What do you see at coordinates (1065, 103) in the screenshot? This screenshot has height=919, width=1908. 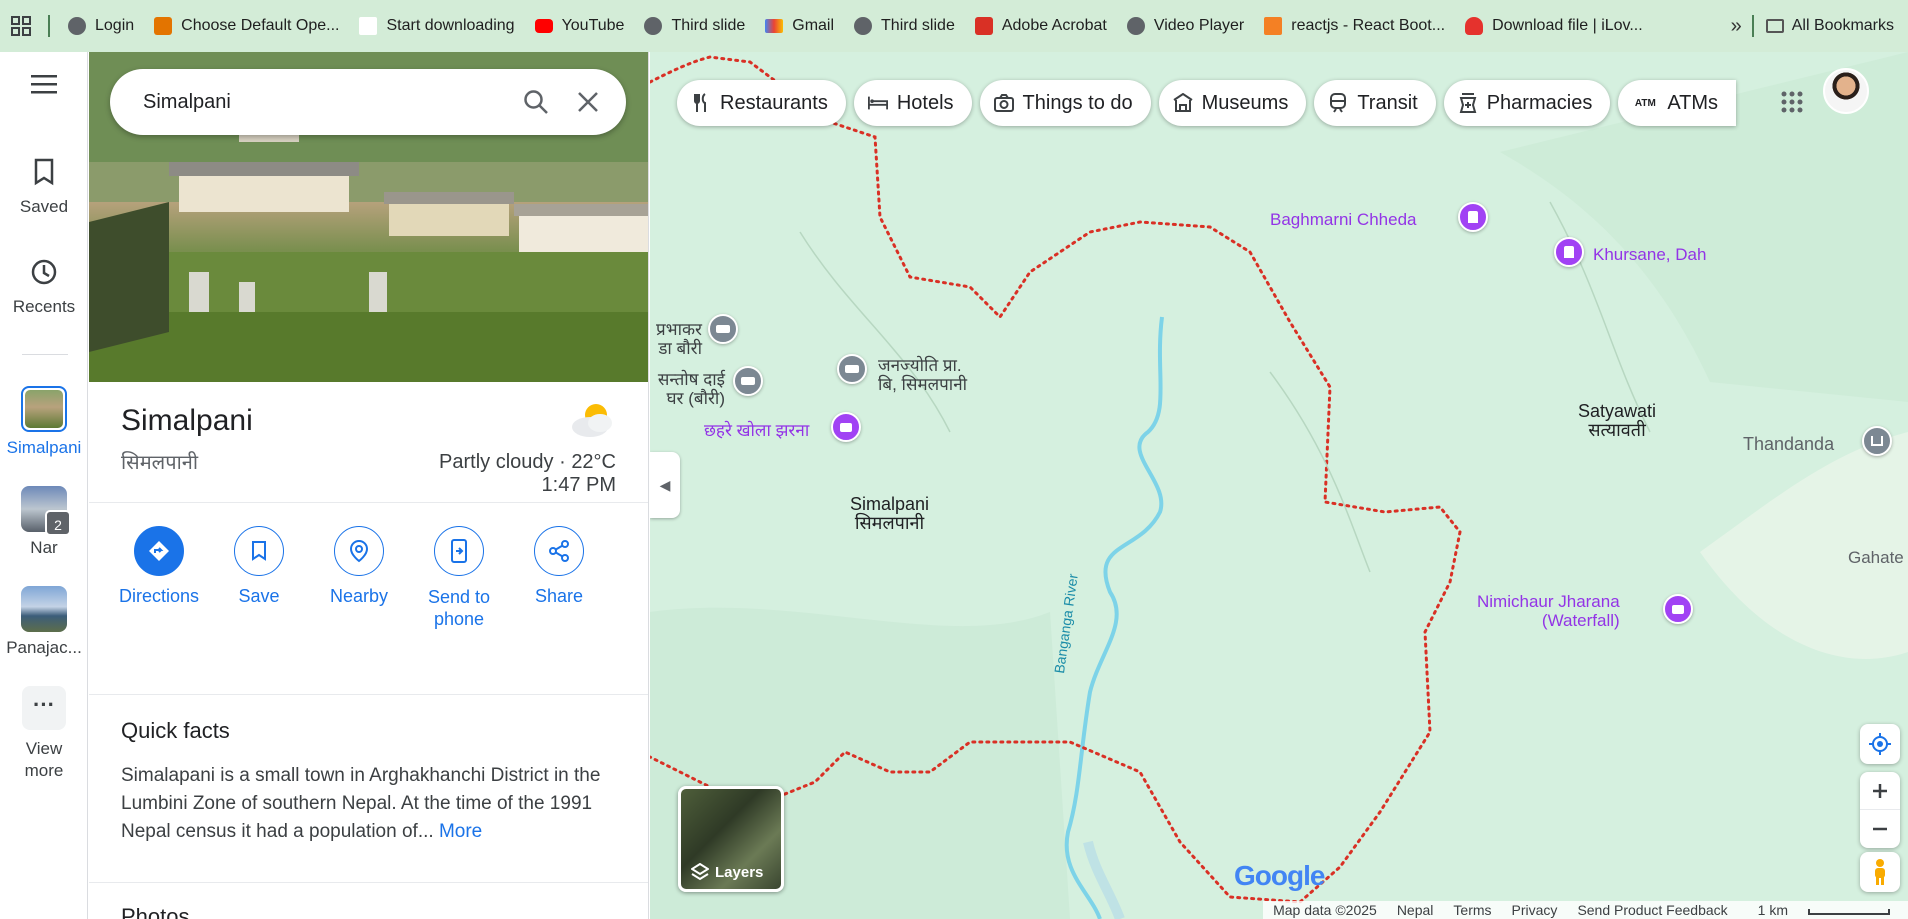 I see `chip-things-to-do: Things to do` at bounding box center [1065, 103].